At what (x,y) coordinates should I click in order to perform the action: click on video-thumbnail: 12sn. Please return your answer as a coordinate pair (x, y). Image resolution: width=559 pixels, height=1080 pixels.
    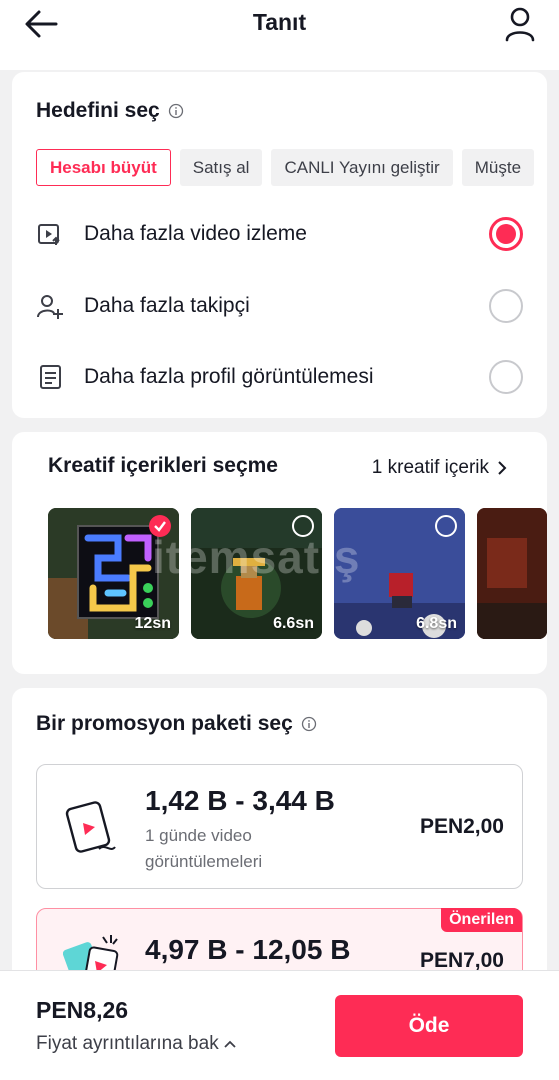
    Looking at the image, I should click on (113, 573).